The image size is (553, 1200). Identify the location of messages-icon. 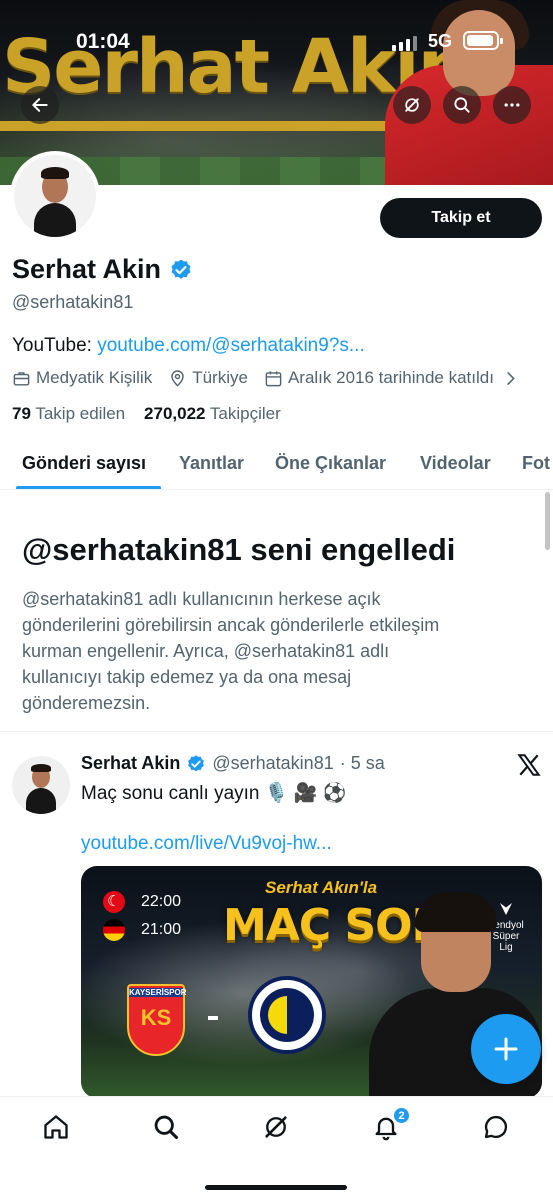
(496, 1127).